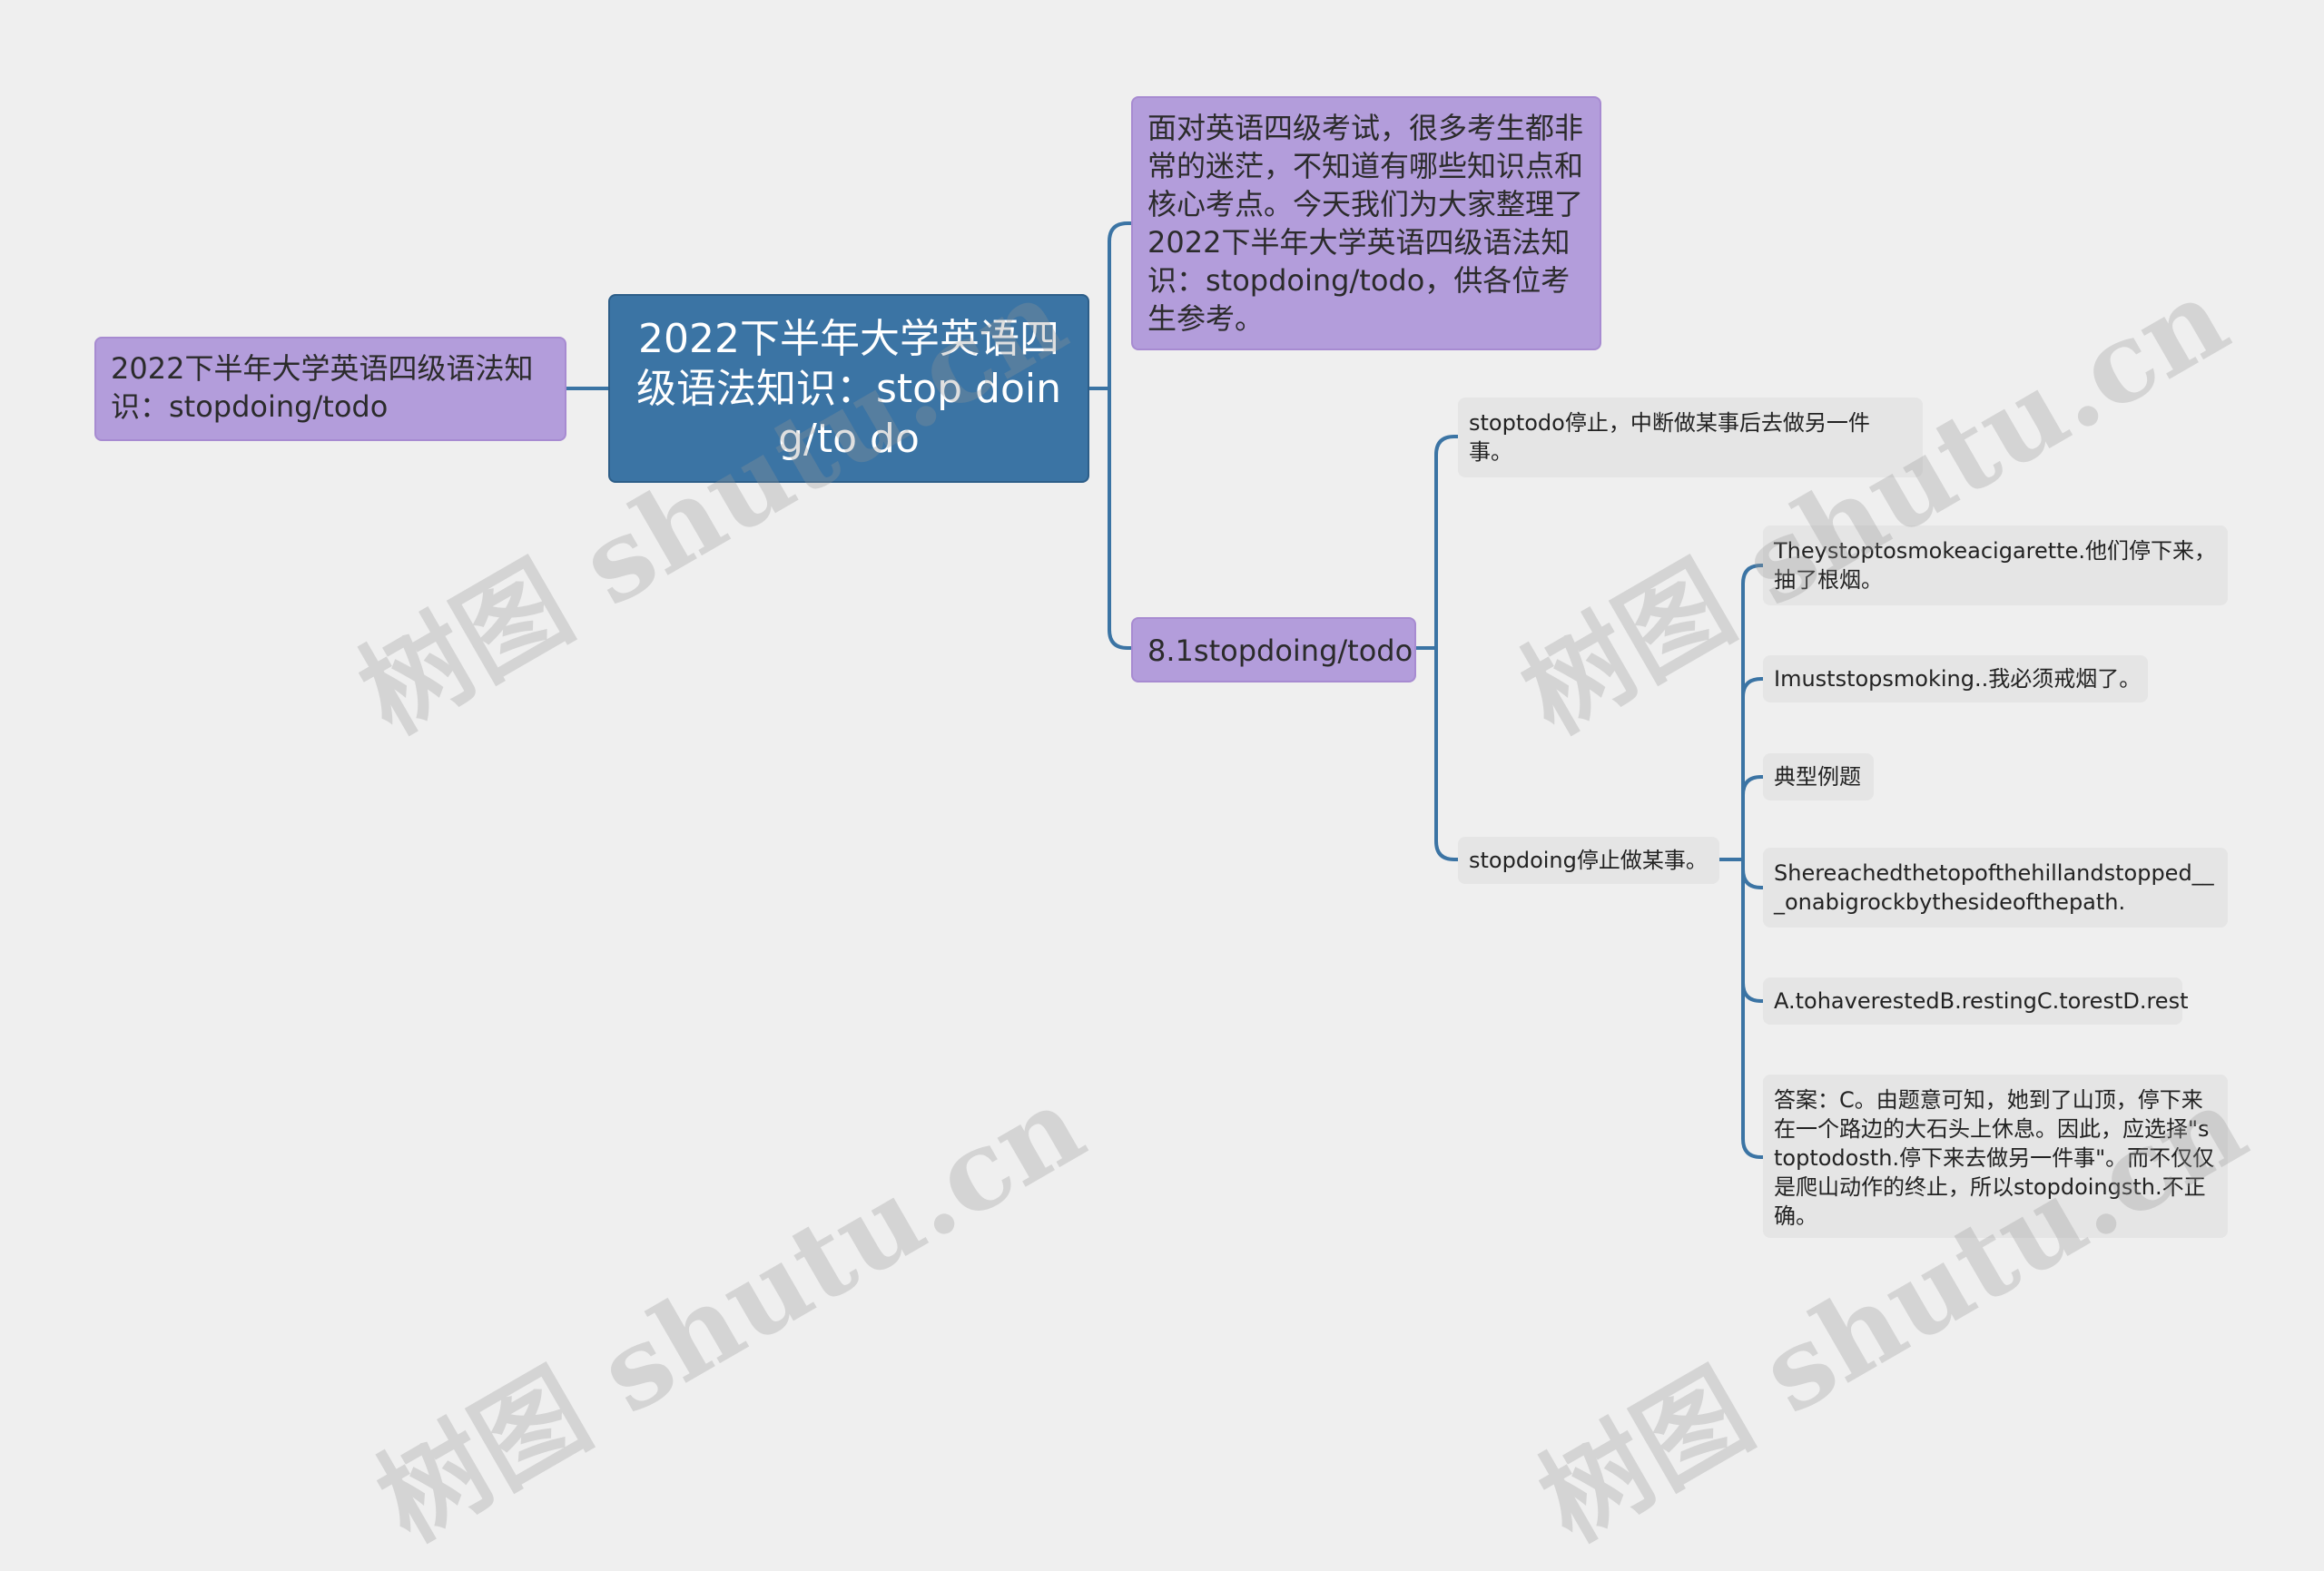  I want to click on connector-fork-stopdoing, so click(1446, 754).